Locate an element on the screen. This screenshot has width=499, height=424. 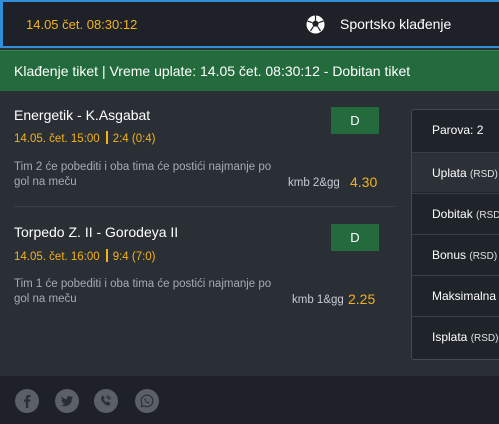
soccer-ball-icon is located at coordinates (315, 24).